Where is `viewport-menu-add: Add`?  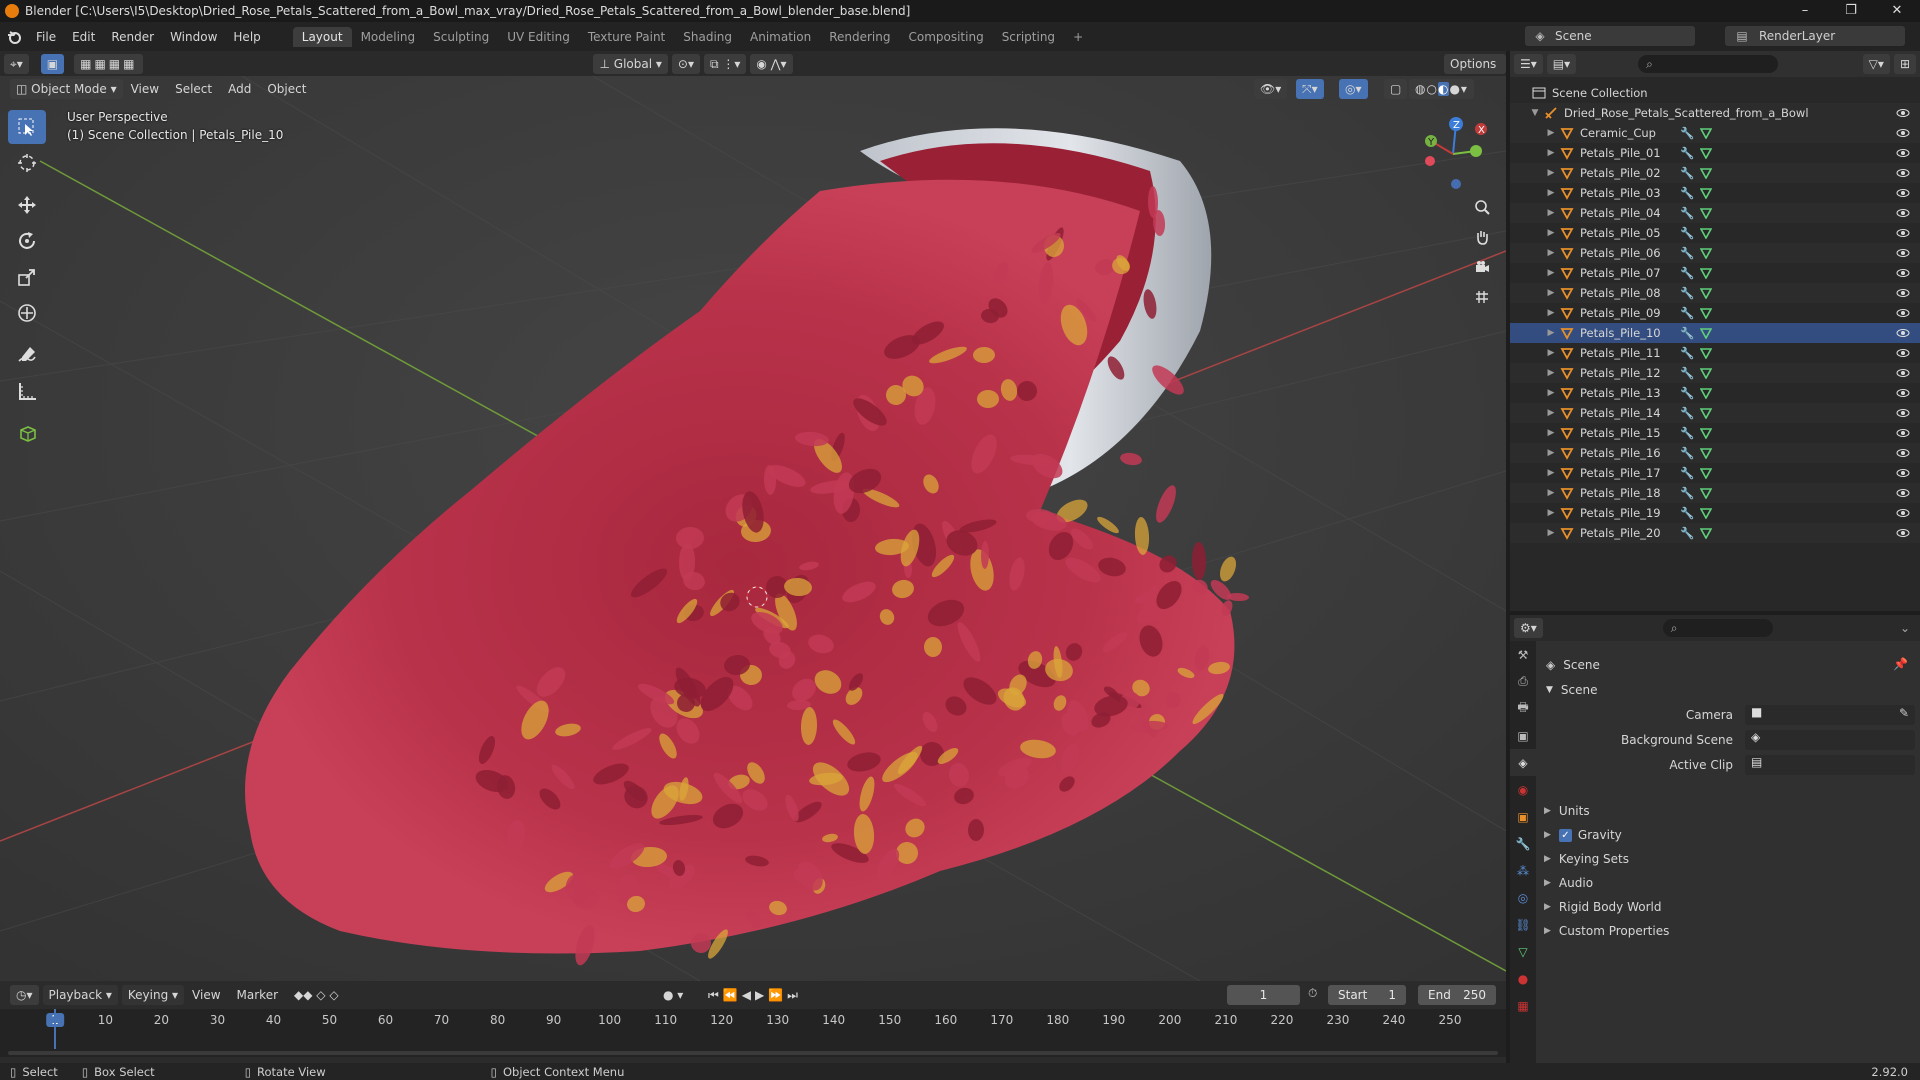 viewport-menu-add: Add is located at coordinates (239, 89).